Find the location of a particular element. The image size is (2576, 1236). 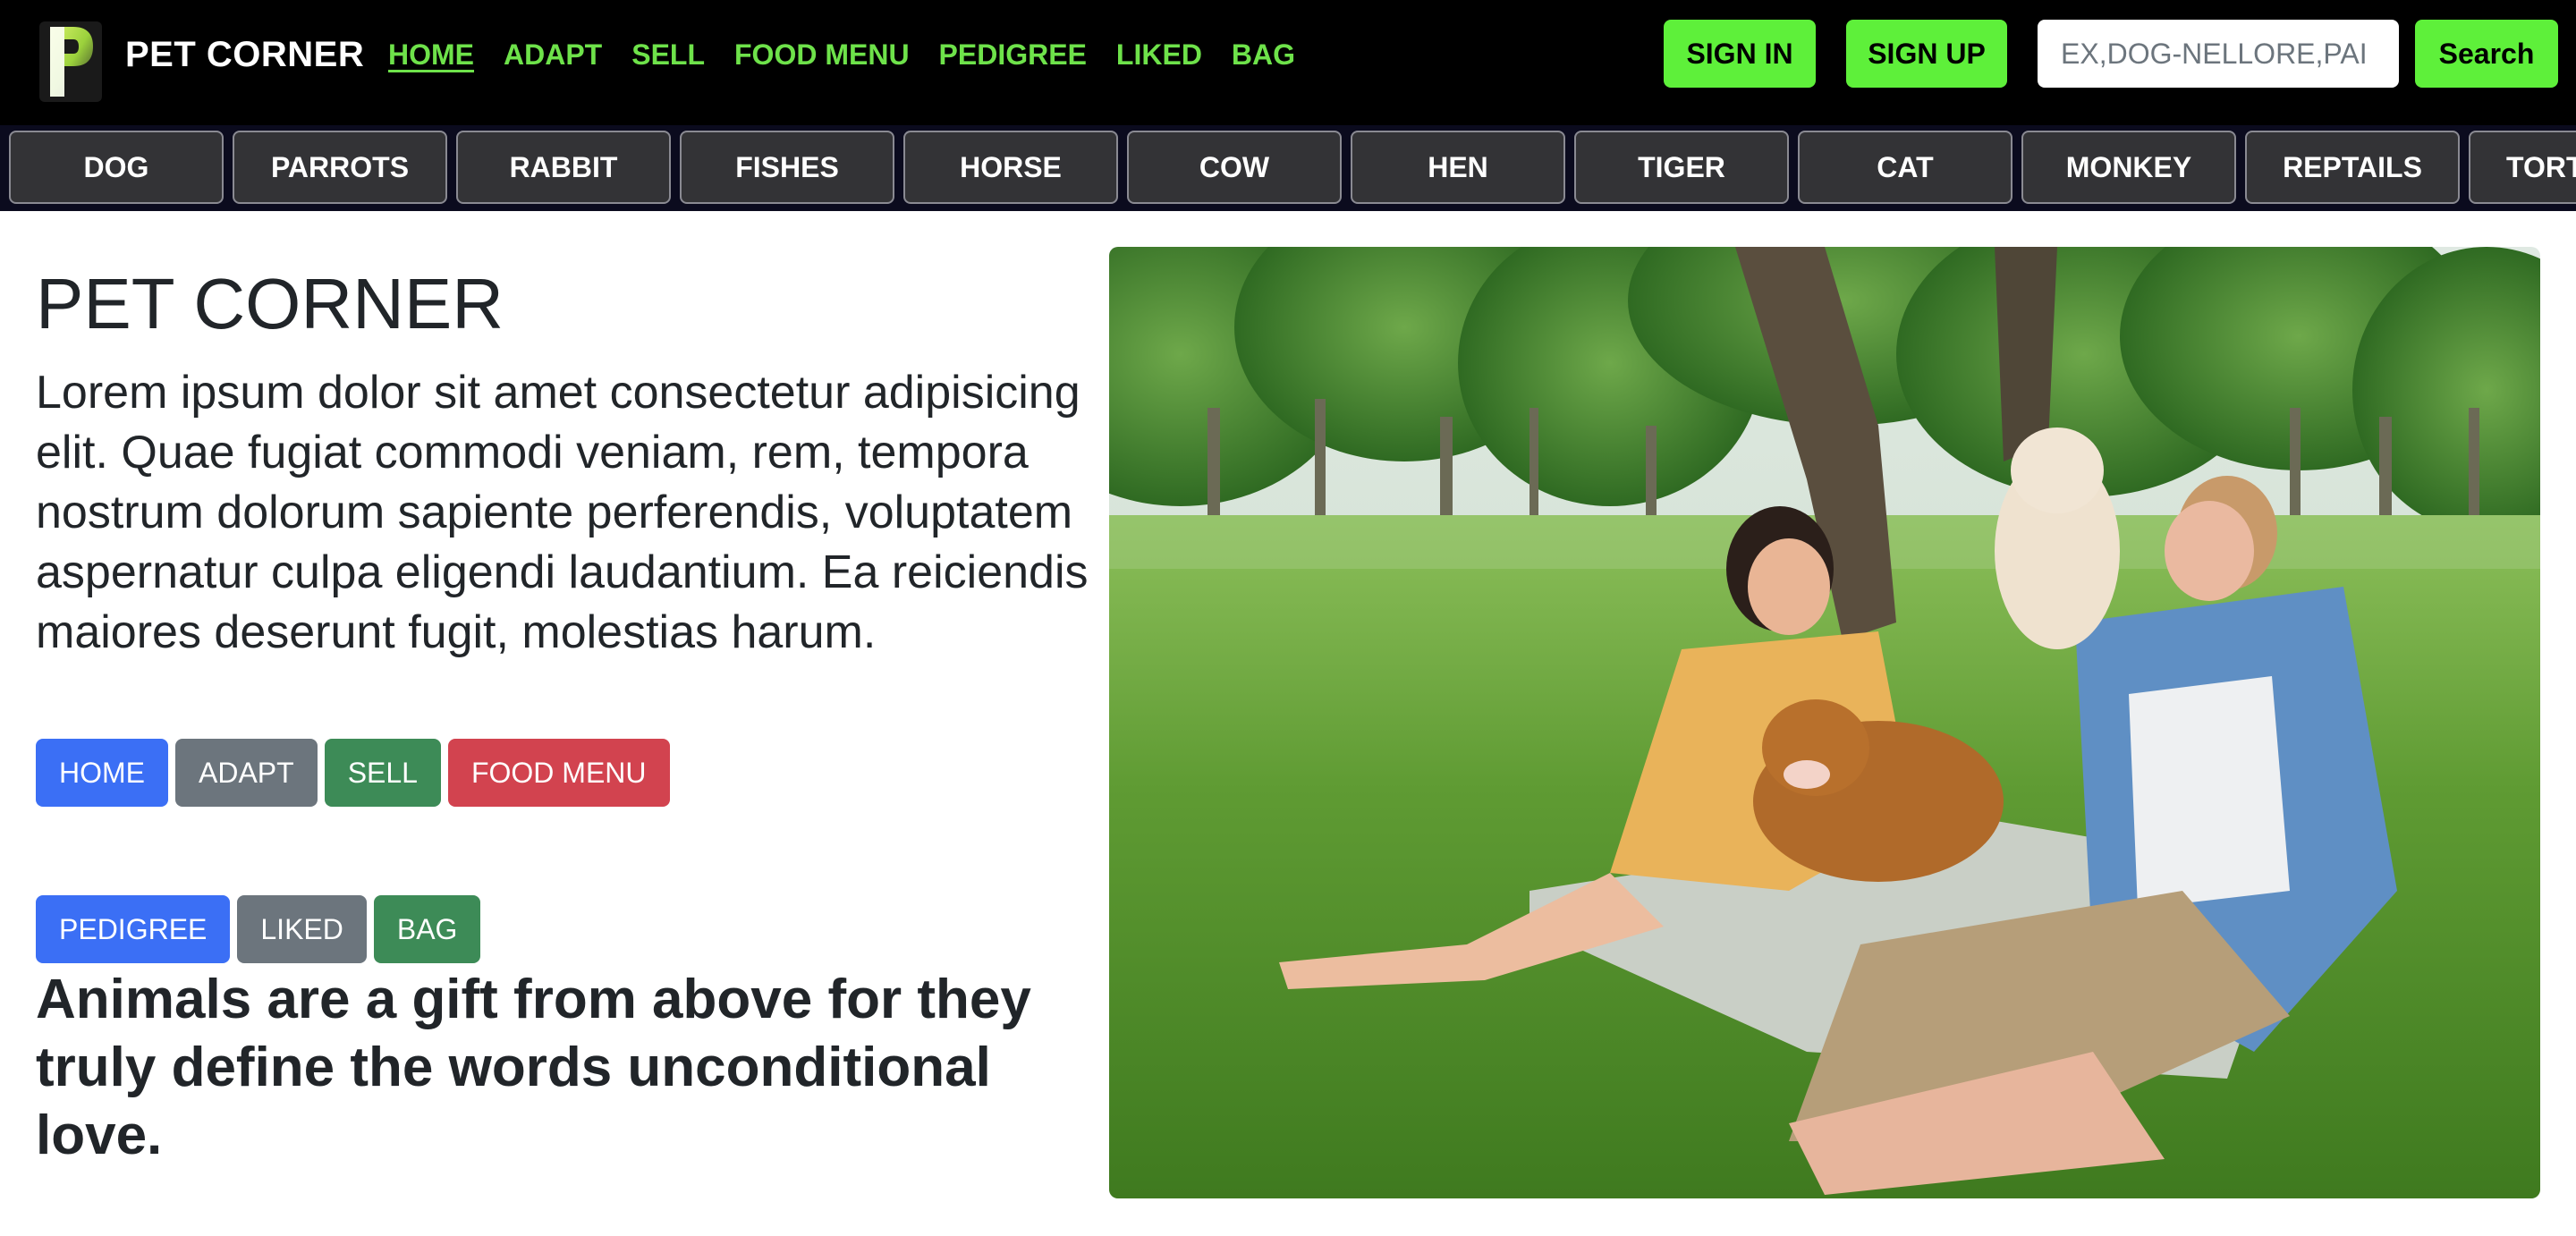

brand-logo is located at coordinates (73, 63).